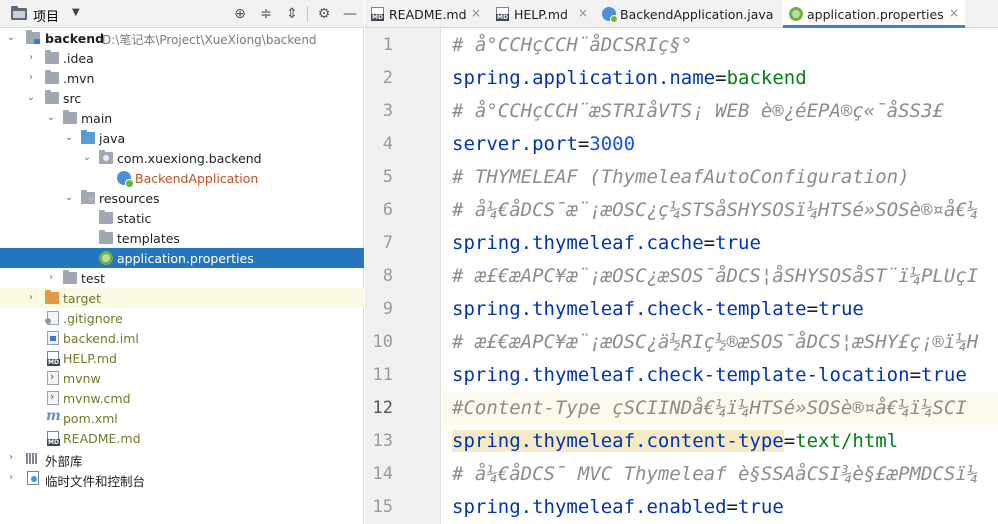 Image resolution: width=998 pixels, height=524 pixels. Describe the element at coordinates (182, 78) in the screenshot. I see `tree-item-mvn: › .mvn` at that location.